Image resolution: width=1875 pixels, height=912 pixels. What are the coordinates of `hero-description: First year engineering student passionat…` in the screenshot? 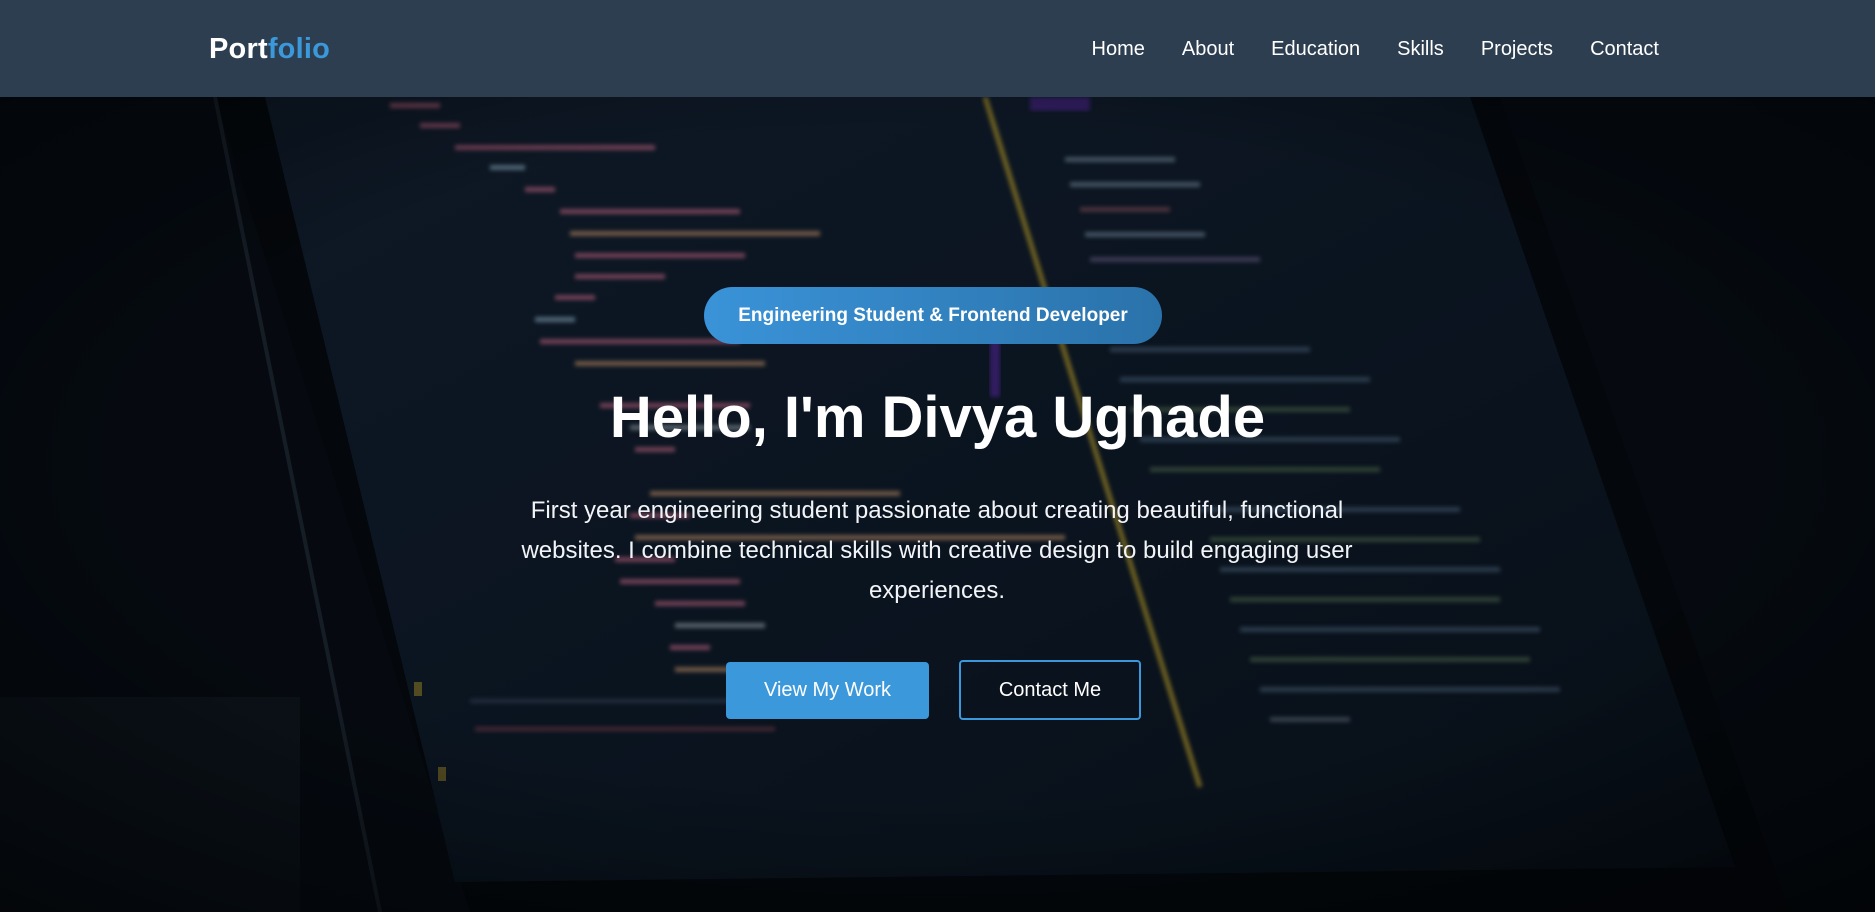 It's located at (937, 550).